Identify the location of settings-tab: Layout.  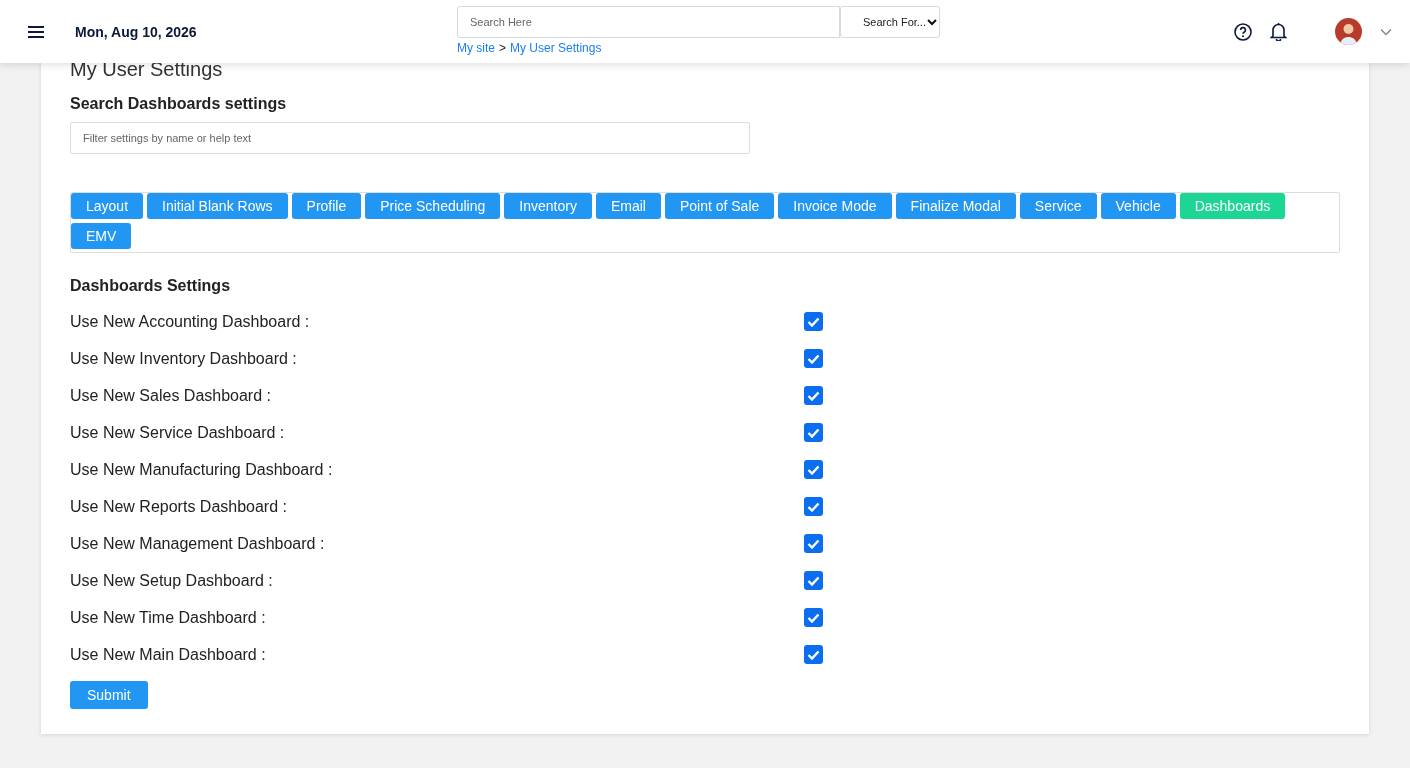
(107, 206).